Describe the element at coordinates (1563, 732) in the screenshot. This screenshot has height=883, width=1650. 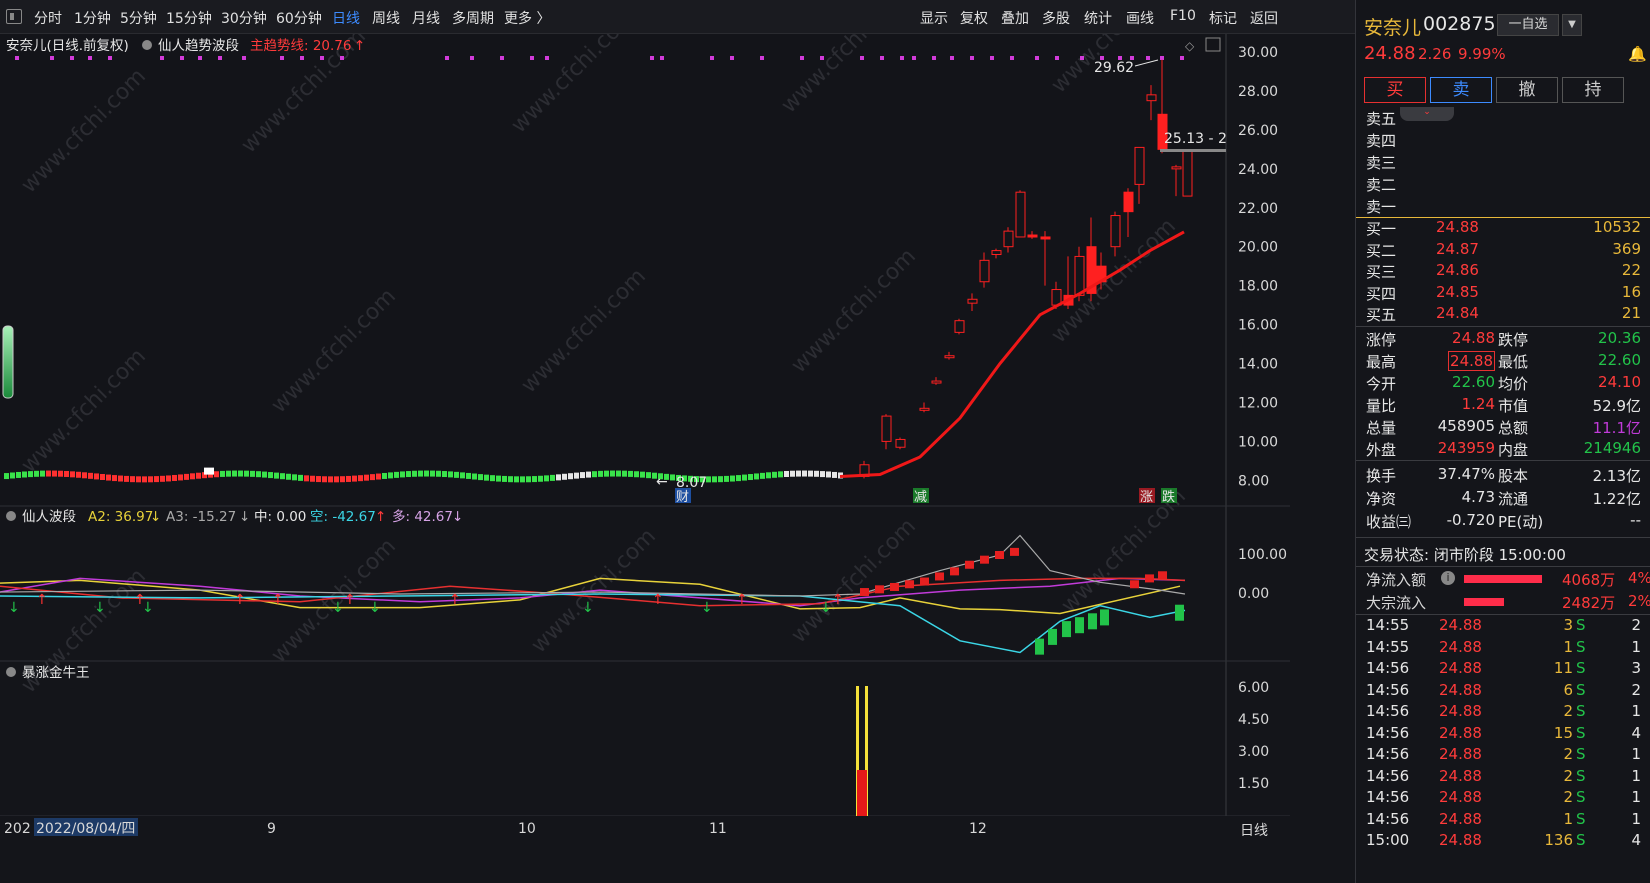
I see `tick-volume: 15` at that location.